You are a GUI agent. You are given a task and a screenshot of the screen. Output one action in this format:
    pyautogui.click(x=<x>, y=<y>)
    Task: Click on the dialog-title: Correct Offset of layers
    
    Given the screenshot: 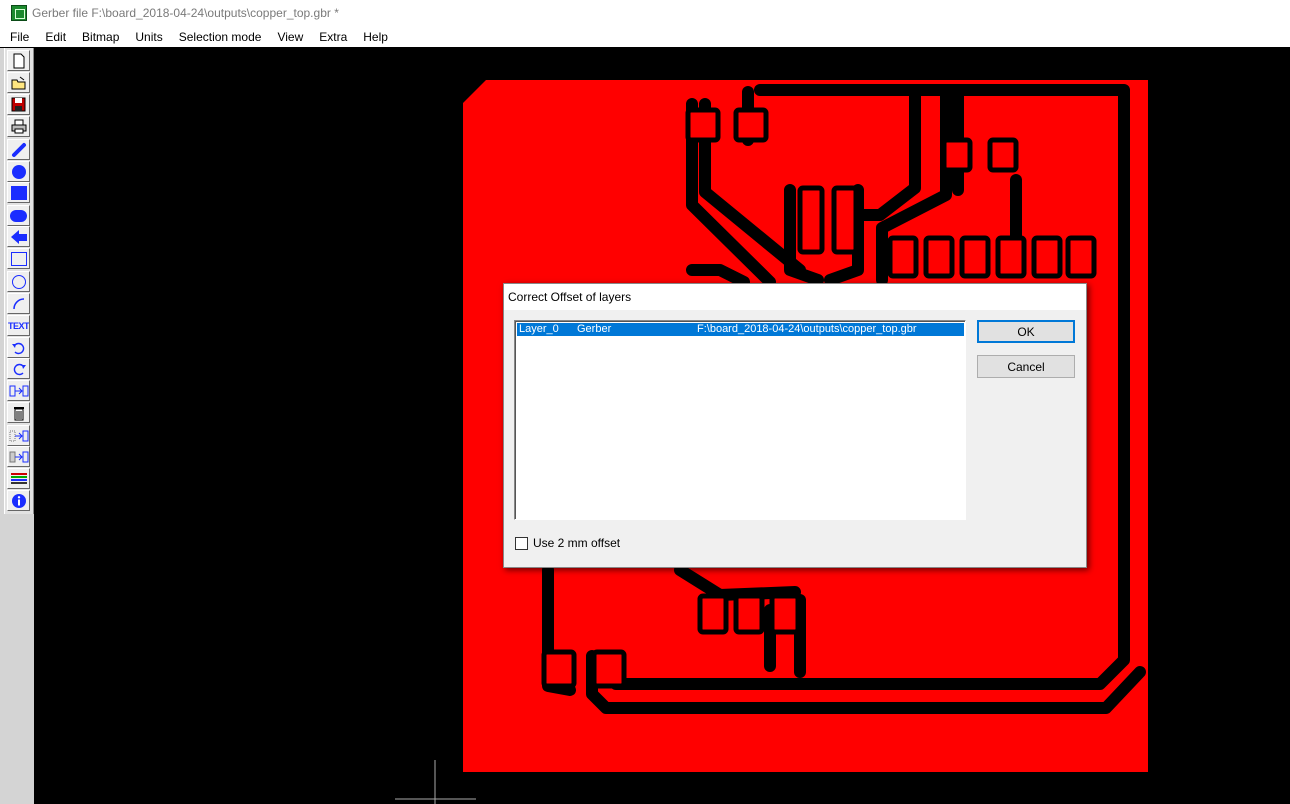 What is the action you would take?
    pyautogui.click(x=570, y=297)
    